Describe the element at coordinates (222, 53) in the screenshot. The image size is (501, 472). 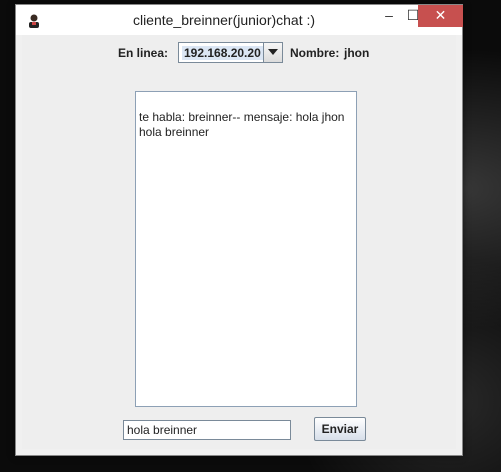
I see `ip-selected-value: 192.168.20.20` at that location.